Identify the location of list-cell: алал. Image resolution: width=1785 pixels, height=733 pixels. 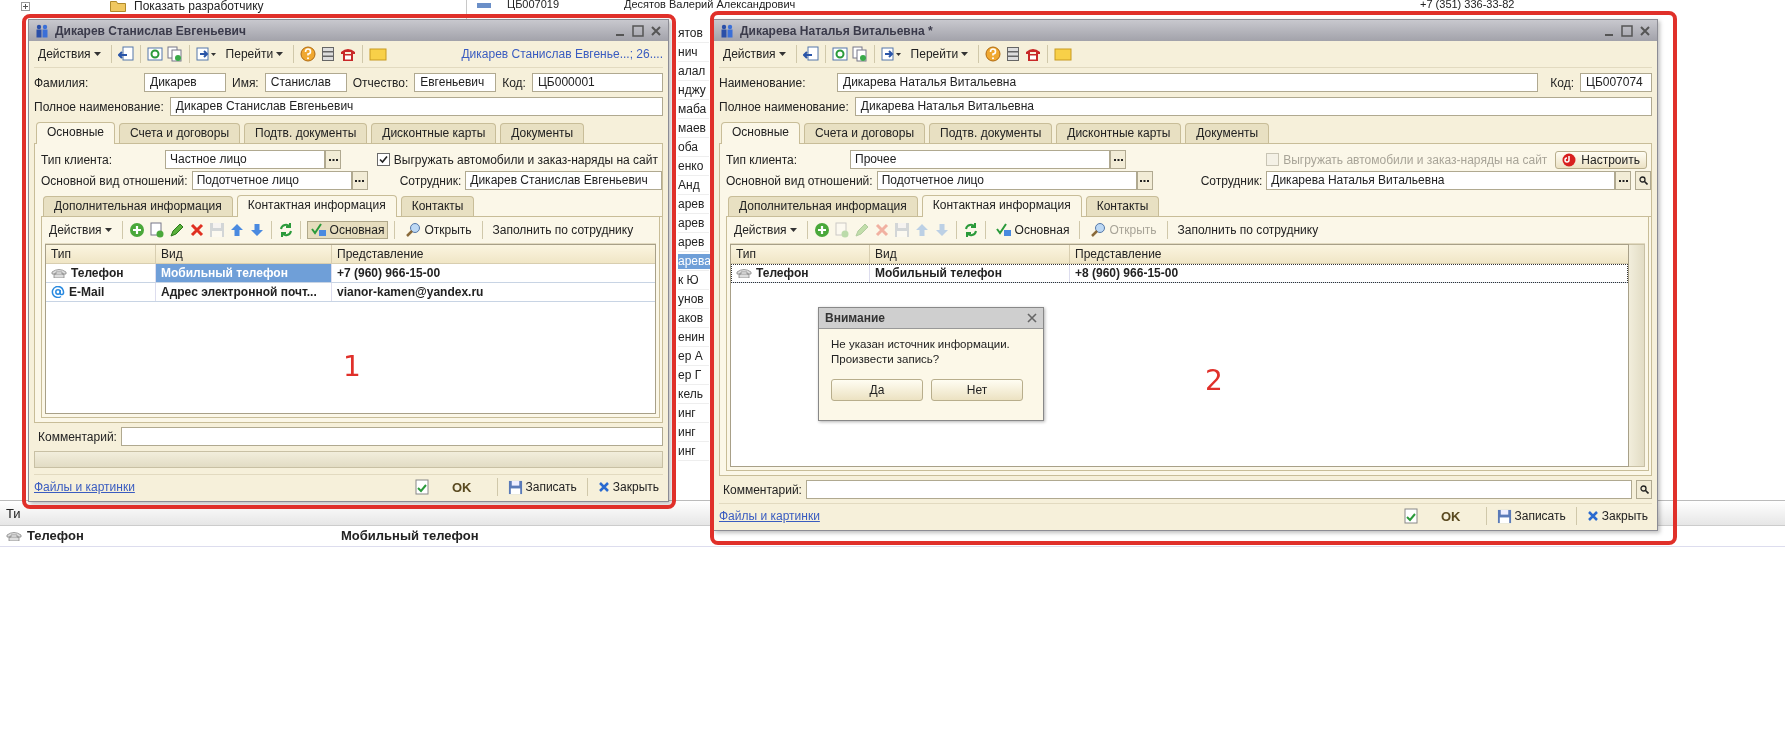
(692, 71).